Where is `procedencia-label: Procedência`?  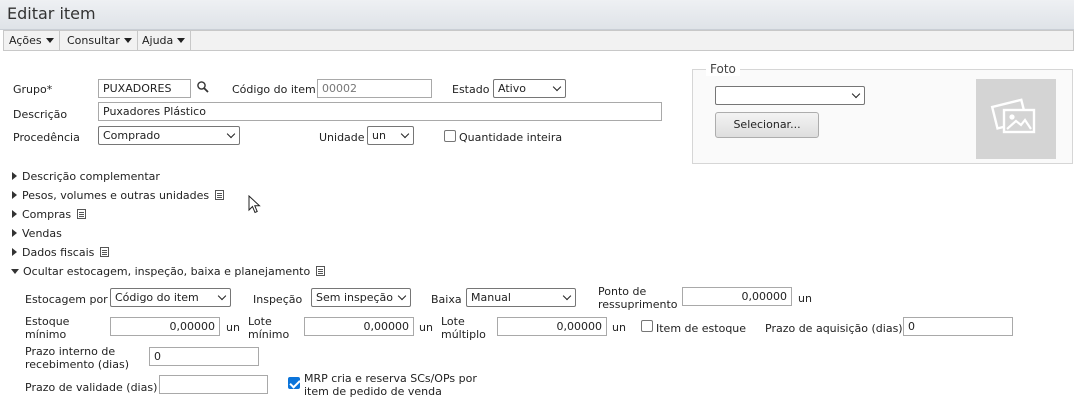
procedencia-label: Procedência is located at coordinates (46, 137).